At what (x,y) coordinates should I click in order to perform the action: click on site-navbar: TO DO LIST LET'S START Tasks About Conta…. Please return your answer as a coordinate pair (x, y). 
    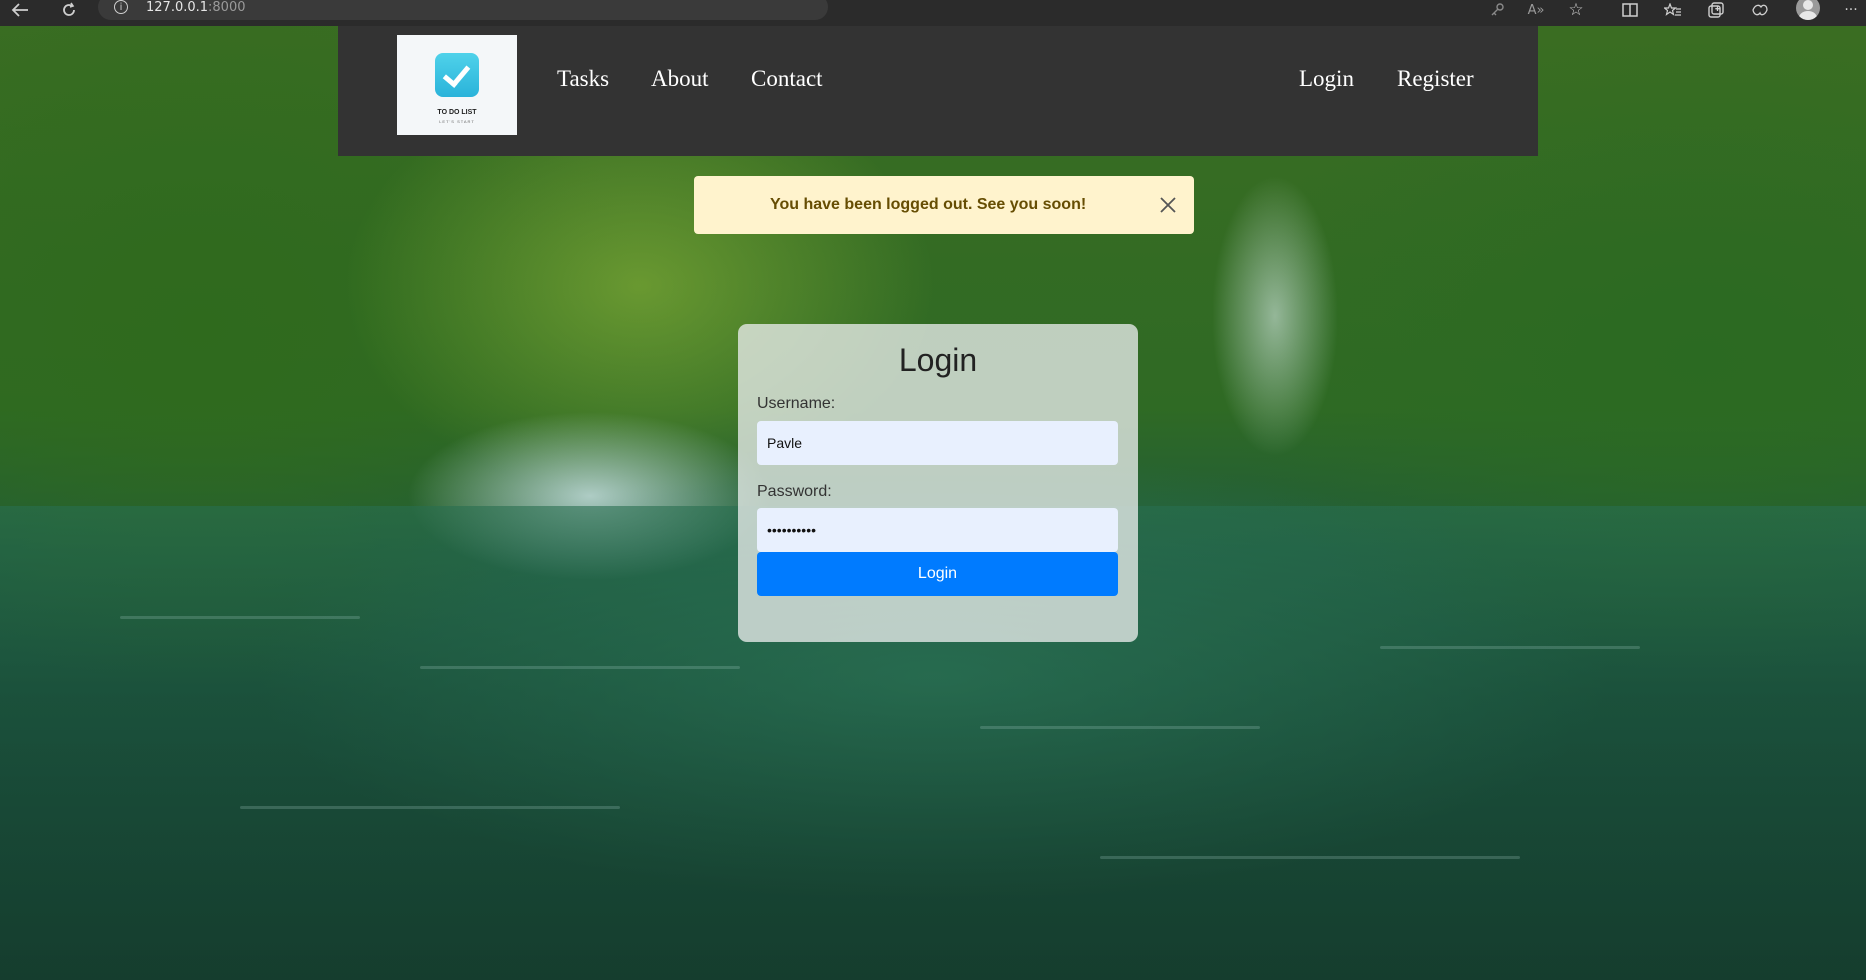
    Looking at the image, I should click on (938, 91).